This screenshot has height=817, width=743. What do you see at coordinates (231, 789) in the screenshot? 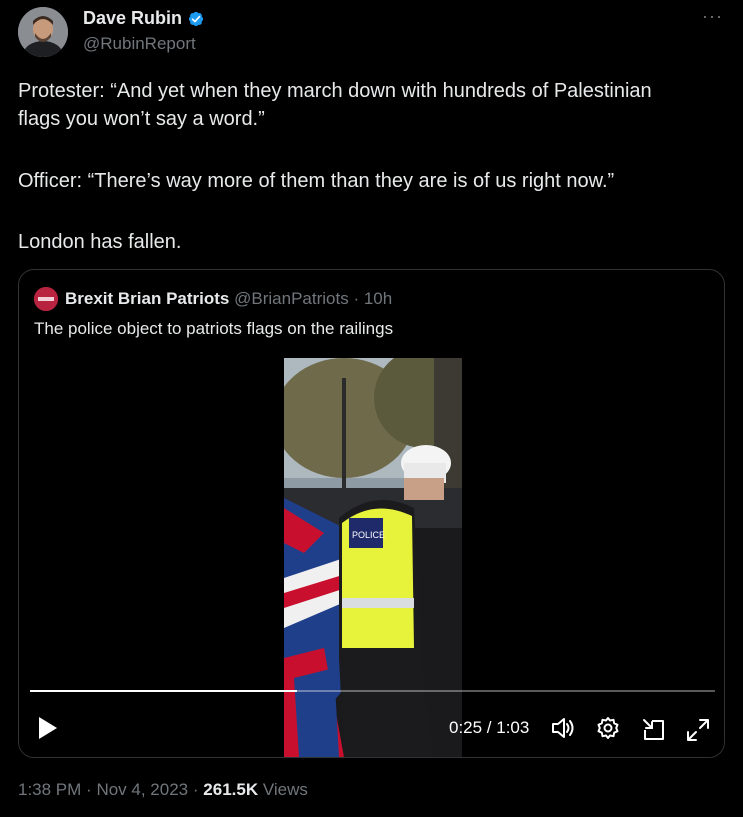
I see `view-count: 261.5K` at bounding box center [231, 789].